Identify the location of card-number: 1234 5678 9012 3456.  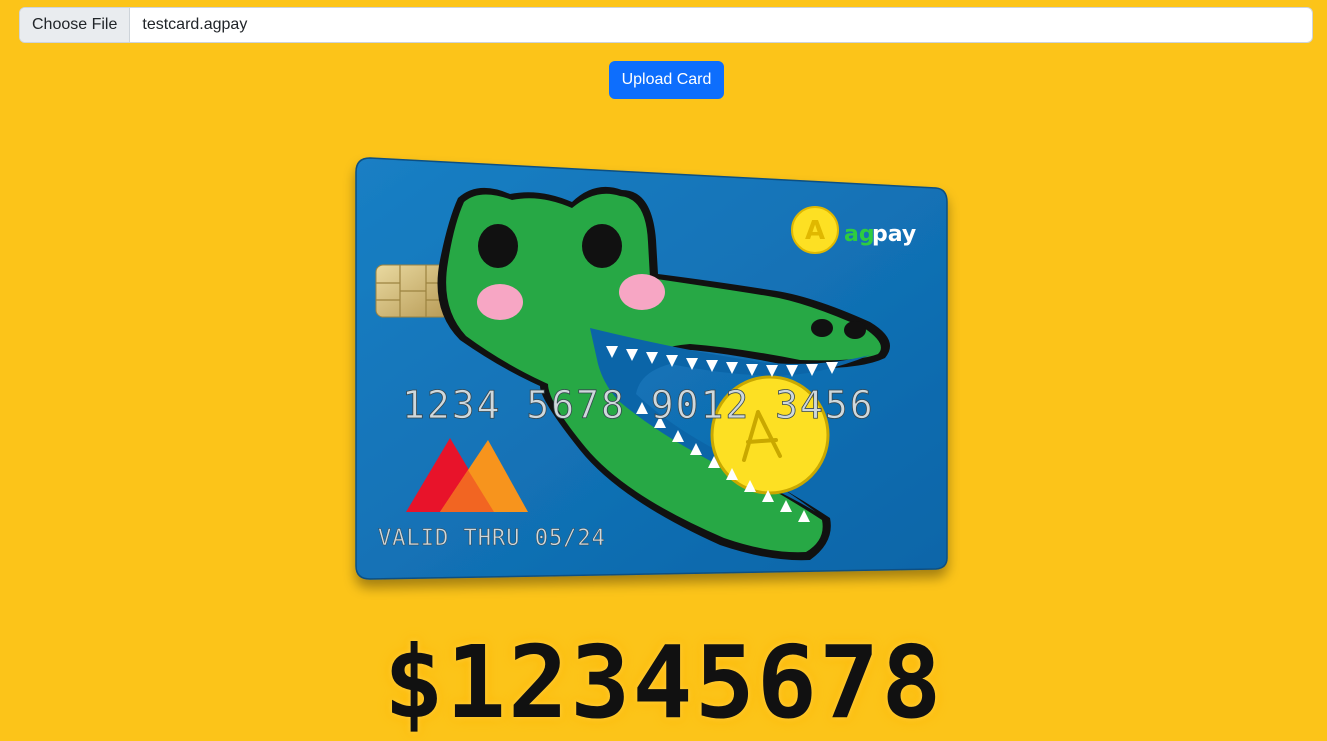
(638, 405).